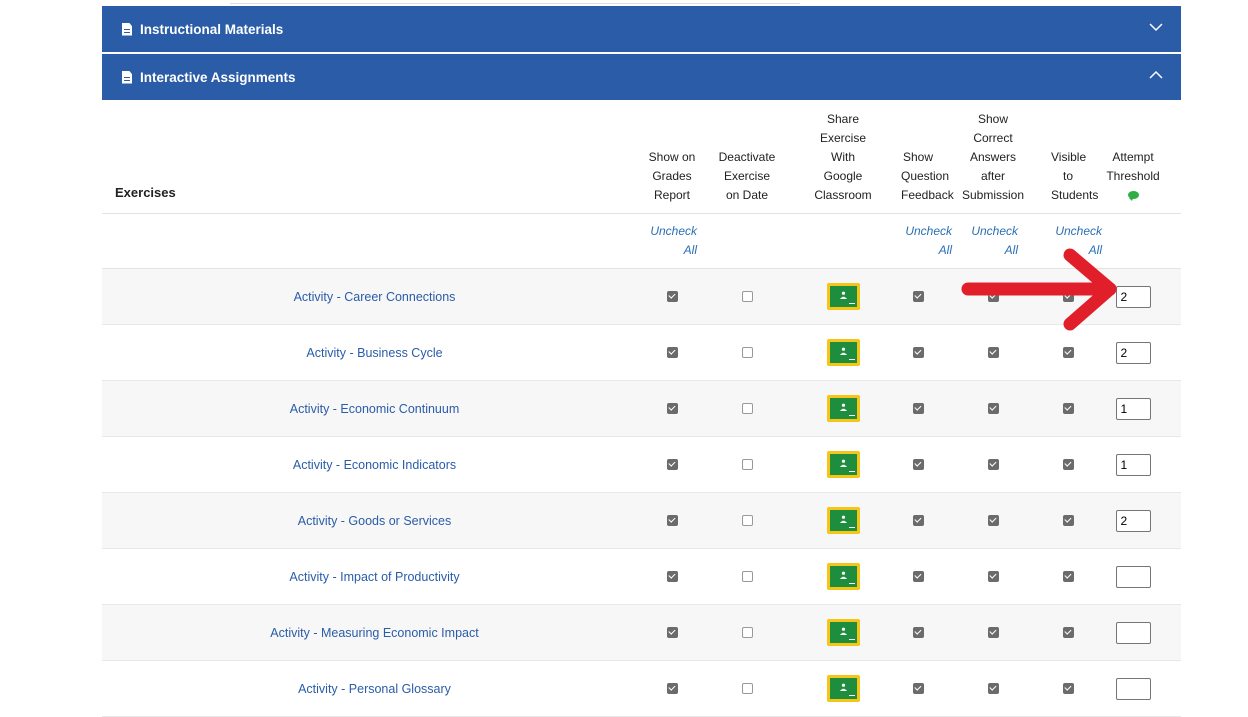 The image size is (1248, 717). Describe the element at coordinates (515, 2) in the screenshot. I see `top-border` at that location.